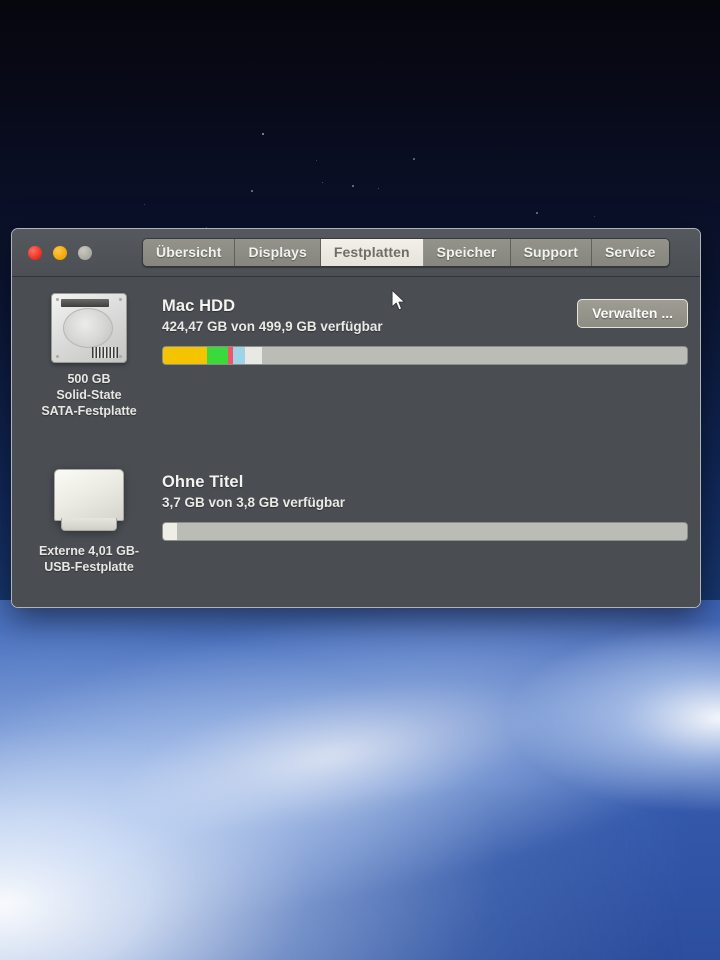 Image resolution: width=720 pixels, height=960 pixels. I want to click on drive-caption-line: Solid-State, so click(89, 394).